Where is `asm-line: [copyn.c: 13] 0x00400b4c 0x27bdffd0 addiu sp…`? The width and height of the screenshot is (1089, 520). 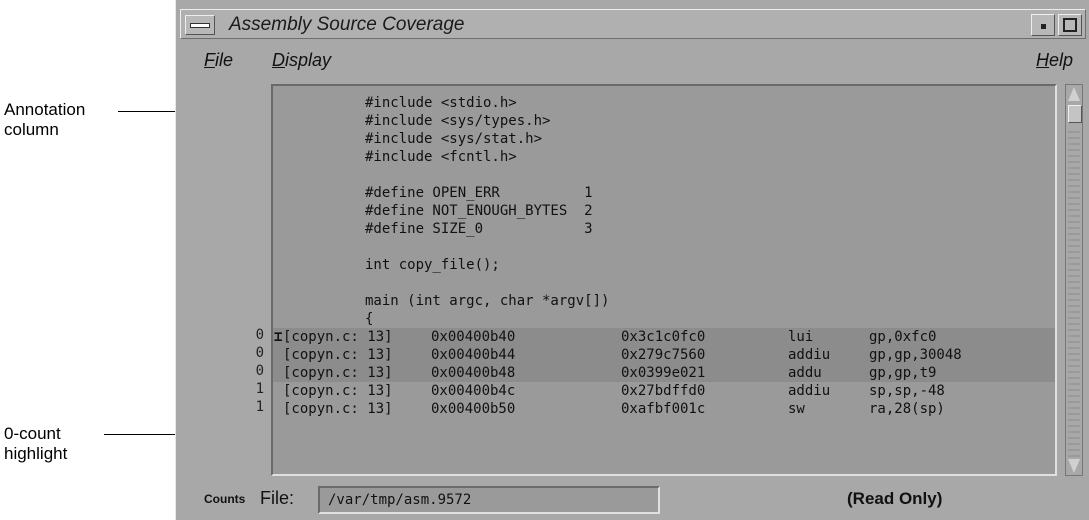 asm-line: [copyn.c: 13] 0x00400b4c 0x27bdffd0 addiu sp… is located at coordinates (664, 391).